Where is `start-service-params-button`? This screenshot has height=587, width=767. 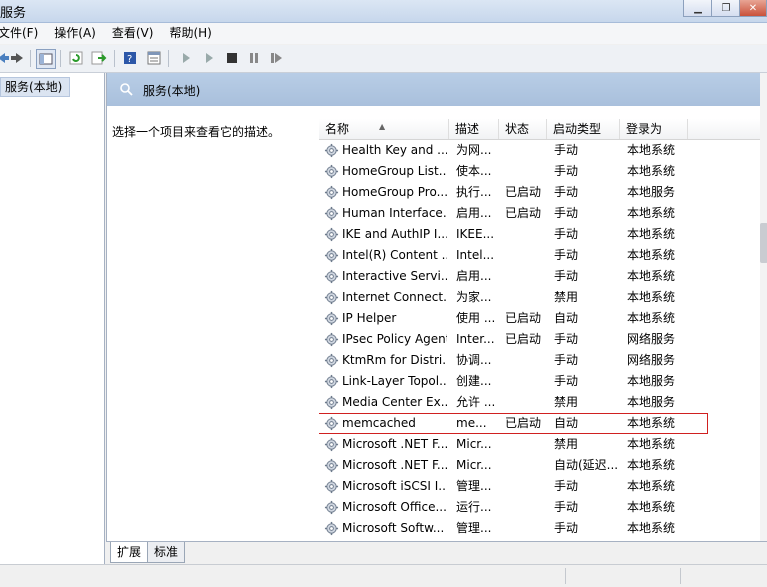
start-service-params-button is located at coordinates (209, 58).